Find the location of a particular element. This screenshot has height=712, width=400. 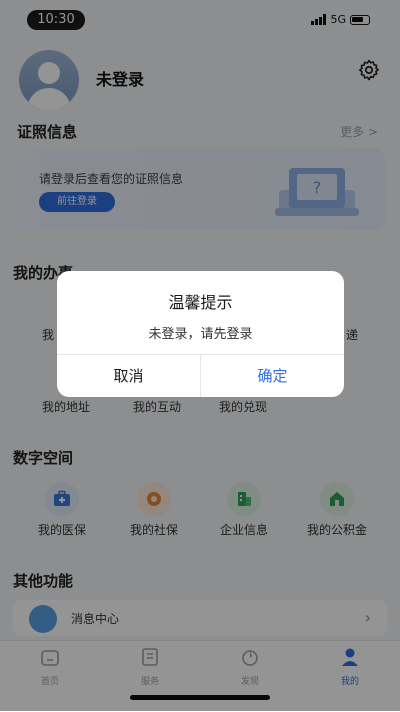

confirm-button: 确定 is located at coordinates (272, 376).